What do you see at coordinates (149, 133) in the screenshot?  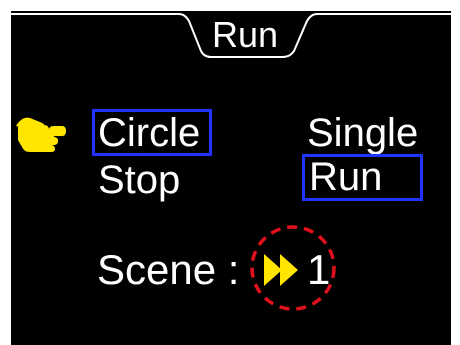 I see `menu-item-circle: Circle` at bounding box center [149, 133].